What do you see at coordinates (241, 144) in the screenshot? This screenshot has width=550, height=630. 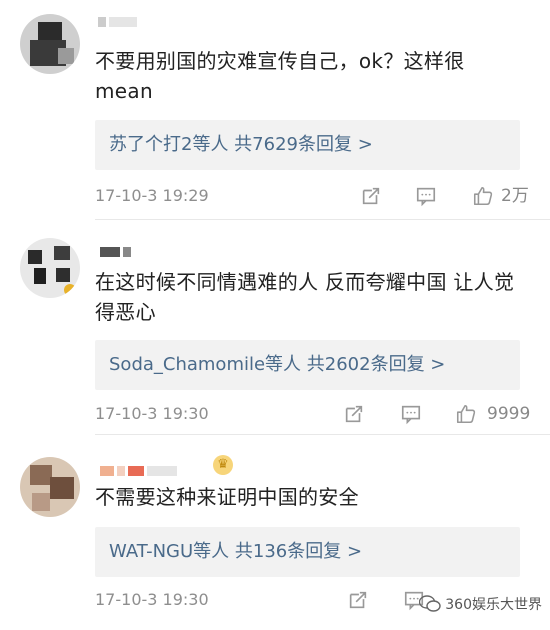 I see `reply-summary-text: 苏了个打2等人 共7629条回复 >` at bounding box center [241, 144].